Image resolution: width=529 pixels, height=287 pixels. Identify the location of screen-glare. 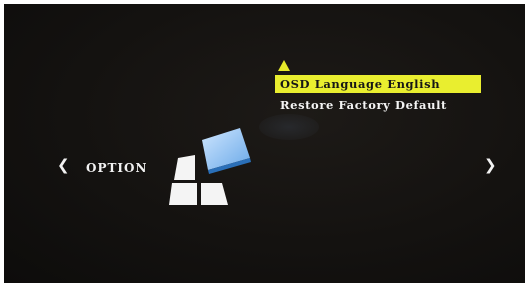
(289, 127).